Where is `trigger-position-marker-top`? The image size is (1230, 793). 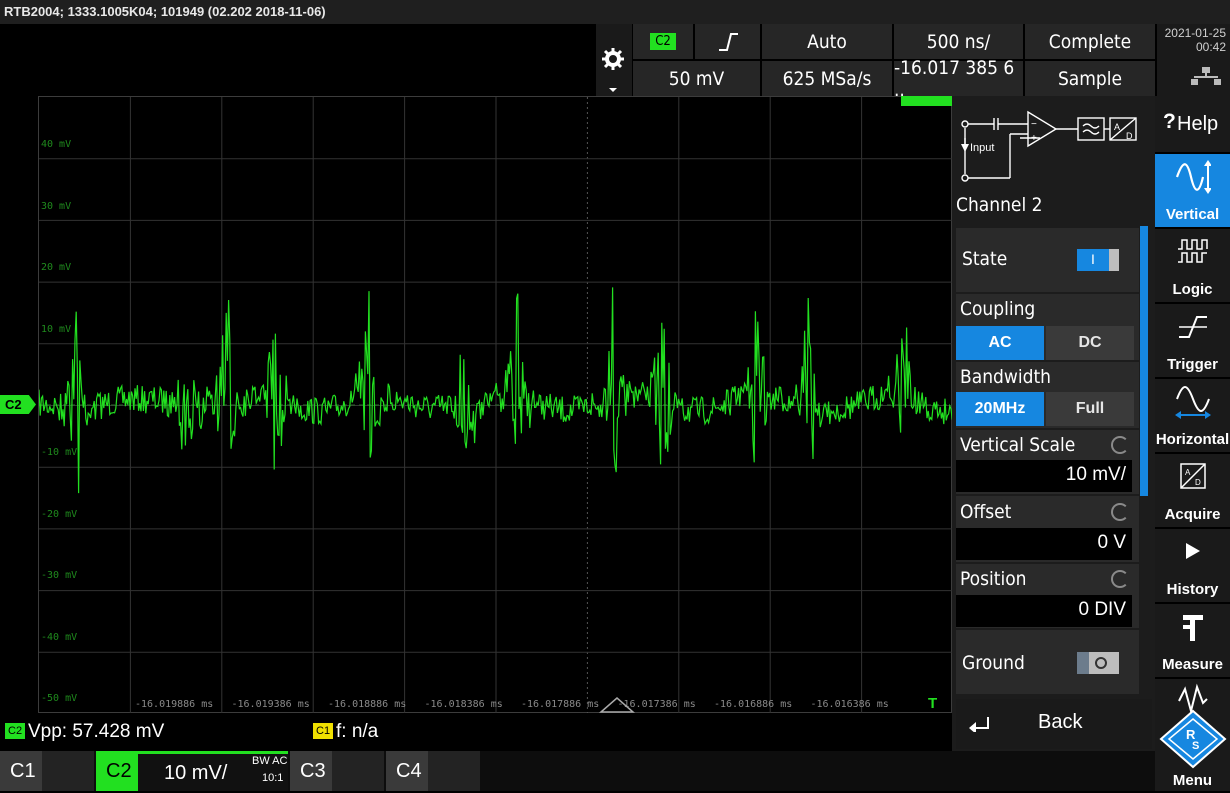 trigger-position-marker-top is located at coordinates (927, 101).